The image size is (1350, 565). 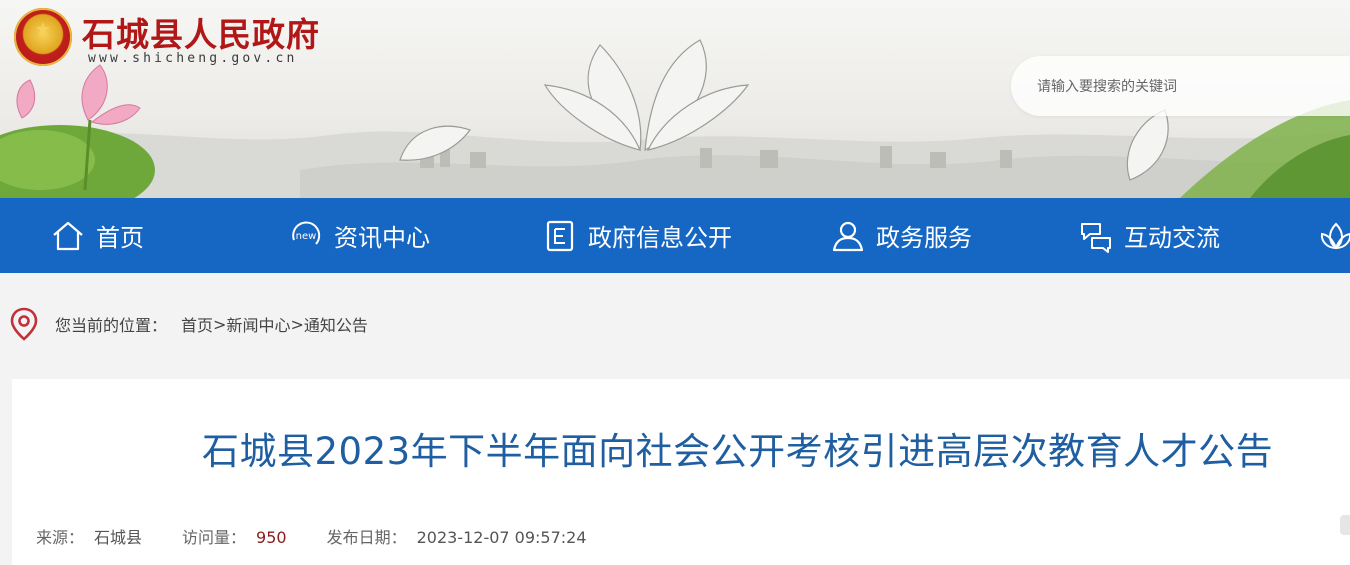 I want to click on nav-item-label: 政府信息公开, so click(x=660, y=238).